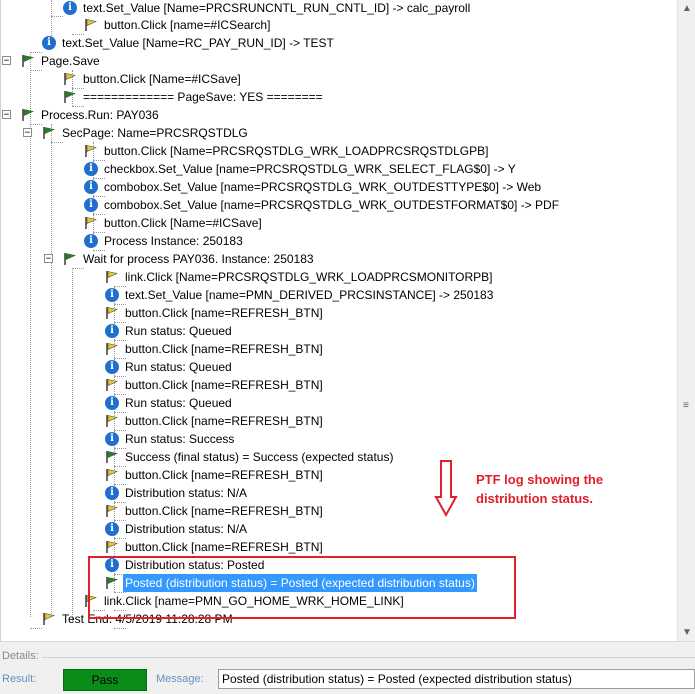 This screenshot has width=695, height=694. I want to click on annotation-text: PTF log showing the distribution status., so click(540, 489).